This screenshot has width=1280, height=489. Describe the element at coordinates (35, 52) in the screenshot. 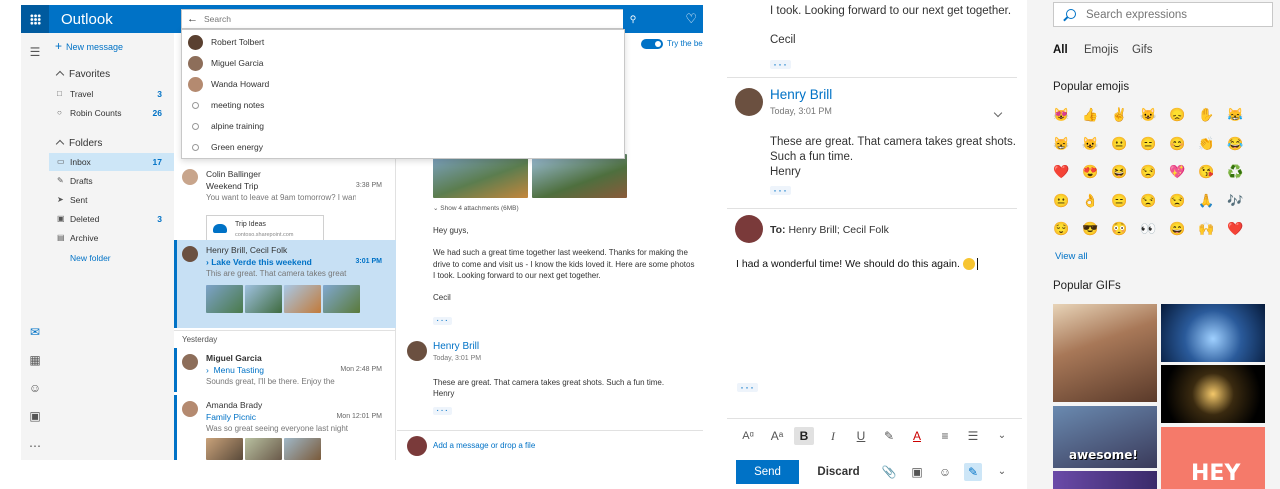

I see `hamburger-menu-icon: ☰` at that location.